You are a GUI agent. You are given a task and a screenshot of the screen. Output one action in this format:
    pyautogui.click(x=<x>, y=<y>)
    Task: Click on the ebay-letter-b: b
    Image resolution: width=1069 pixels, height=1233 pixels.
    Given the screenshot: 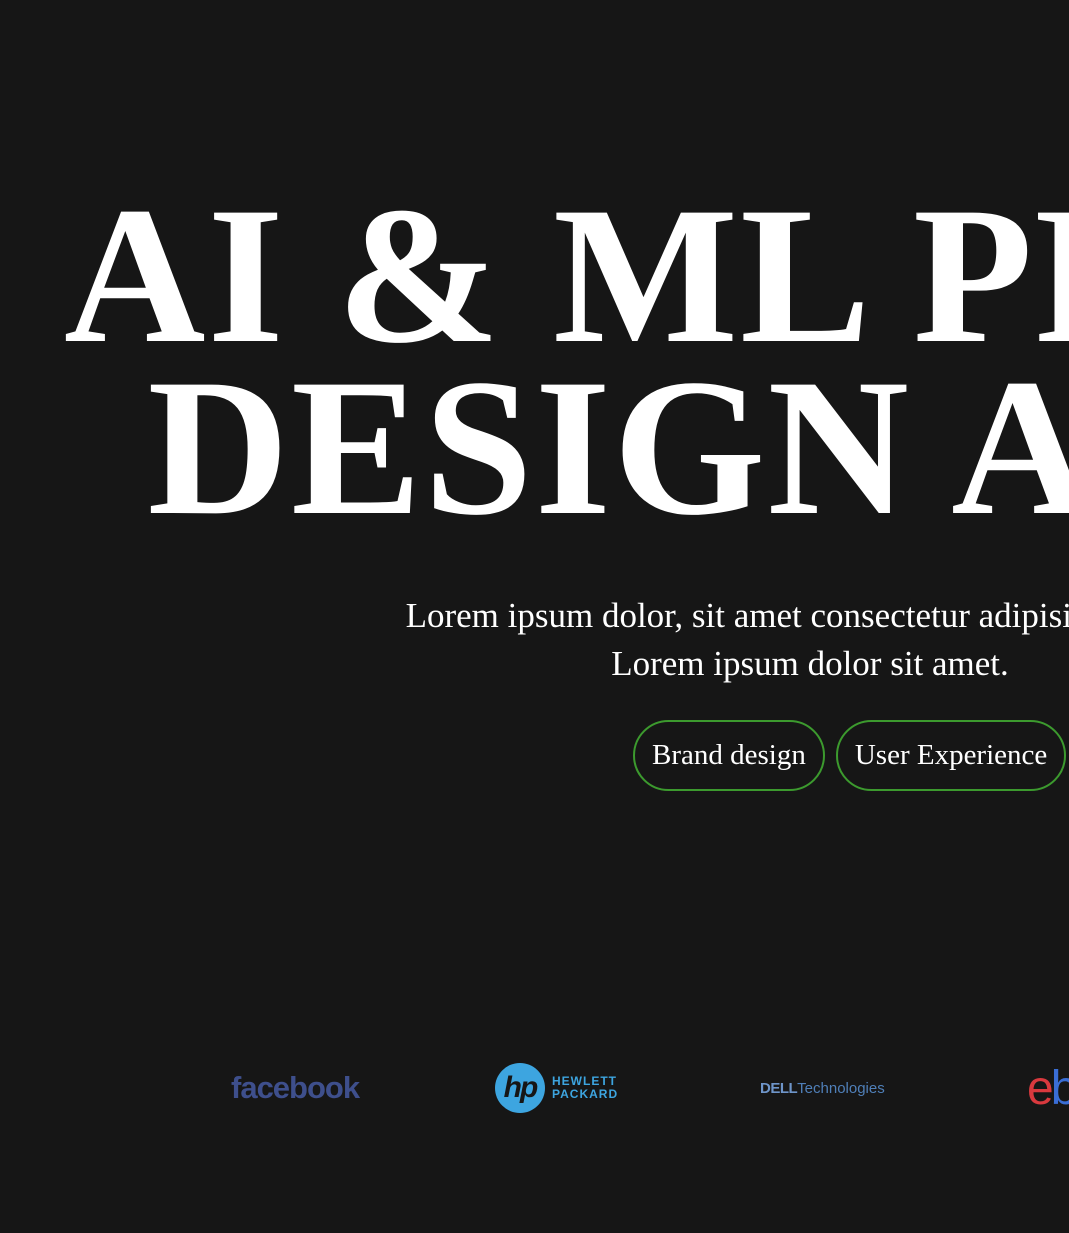 What is the action you would take?
    pyautogui.click(x=1059, y=1088)
    